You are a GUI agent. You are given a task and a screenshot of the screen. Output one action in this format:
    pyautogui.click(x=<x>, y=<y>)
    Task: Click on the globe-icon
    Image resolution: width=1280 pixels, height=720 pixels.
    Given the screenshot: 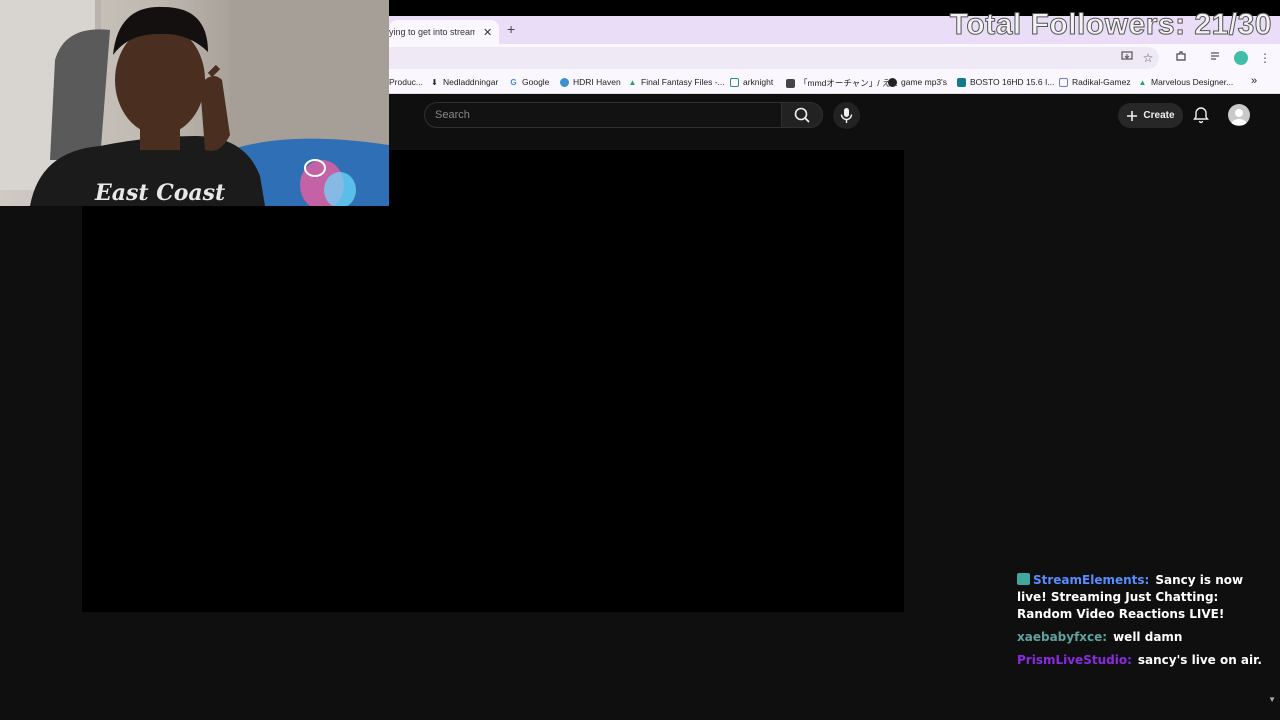 What is the action you would take?
    pyautogui.click(x=892, y=82)
    